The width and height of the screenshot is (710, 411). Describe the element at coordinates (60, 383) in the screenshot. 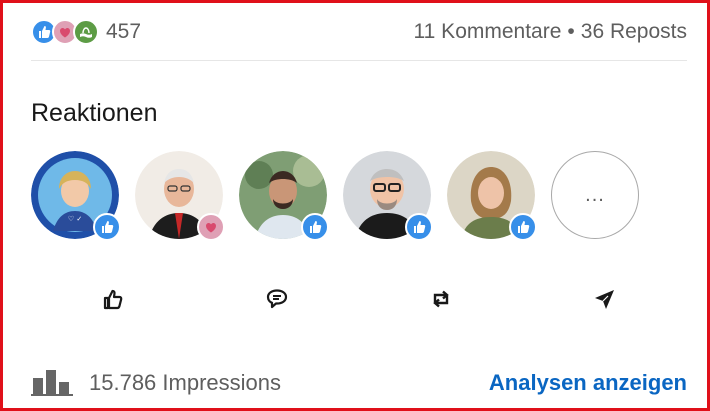

I see `bar-chart-icon` at that location.